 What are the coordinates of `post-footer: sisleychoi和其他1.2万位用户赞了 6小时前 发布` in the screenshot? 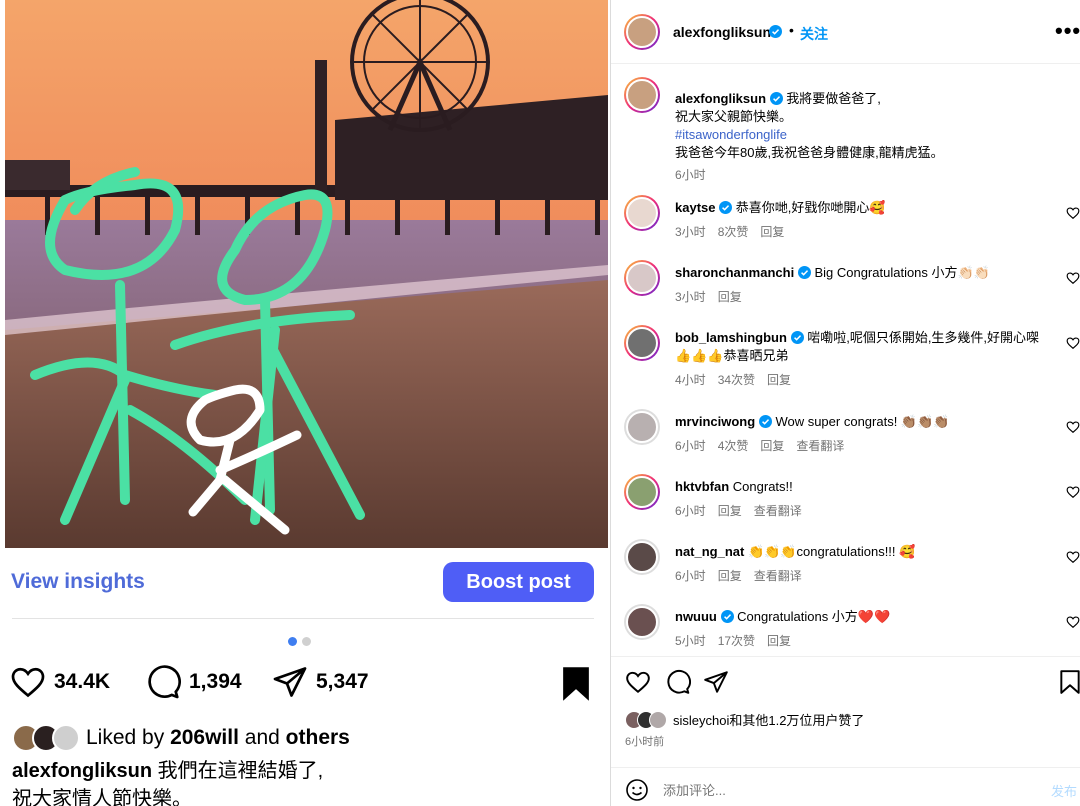 It's located at (845, 731).